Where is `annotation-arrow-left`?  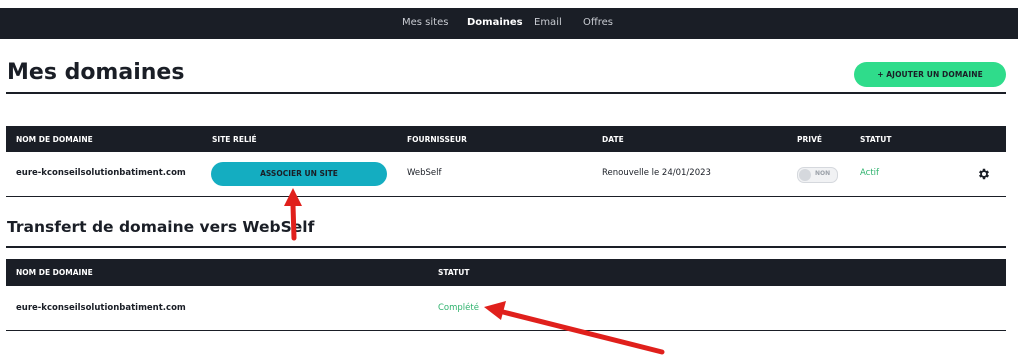 annotation-arrow-left is located at coordinates (574, 328).